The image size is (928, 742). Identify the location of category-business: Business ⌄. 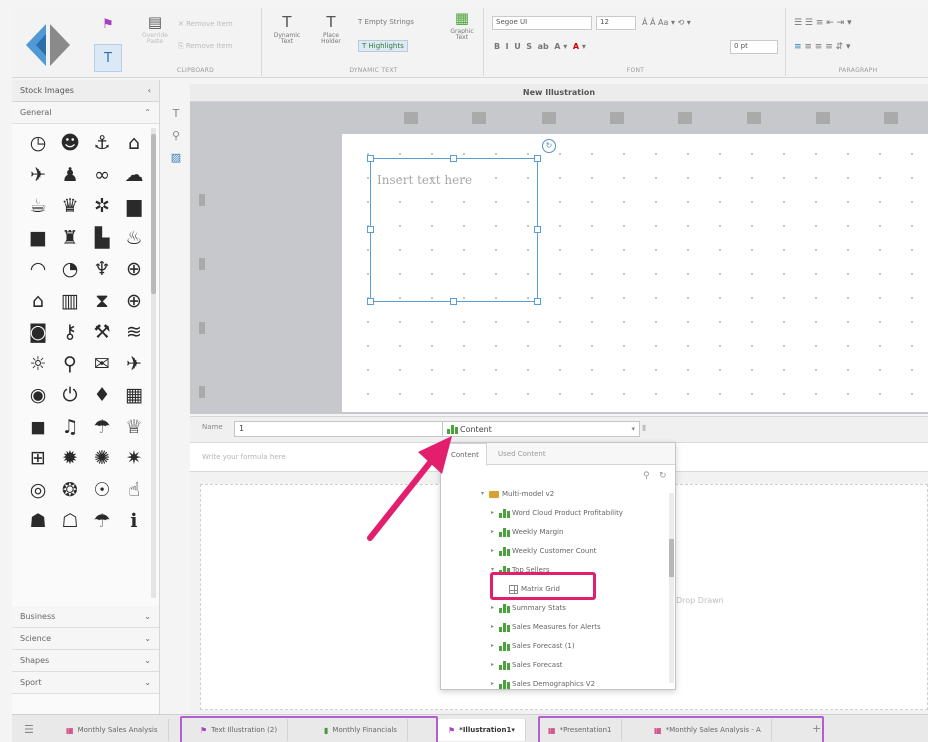
(85, 617).